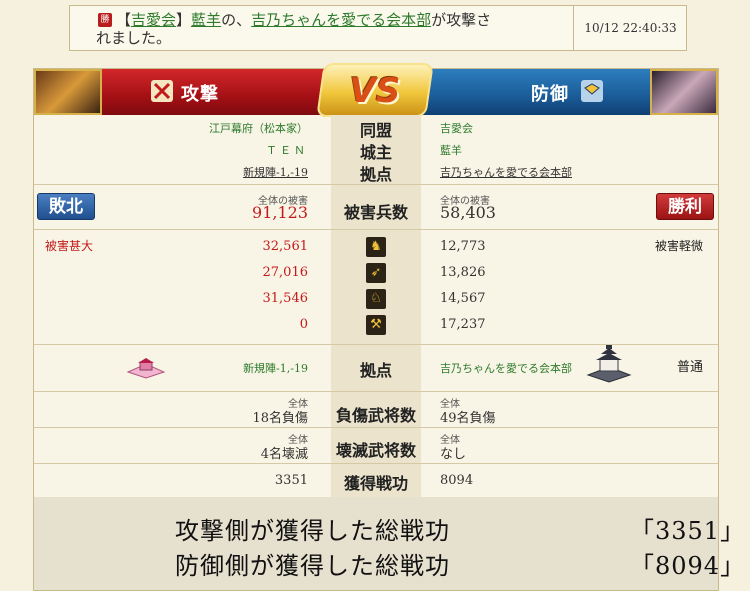 The height and width of the screenshot is (591, 750). Describe the element at coordinates (550, 94) in the screenshot. I see `defense-title: 防御` at that location.